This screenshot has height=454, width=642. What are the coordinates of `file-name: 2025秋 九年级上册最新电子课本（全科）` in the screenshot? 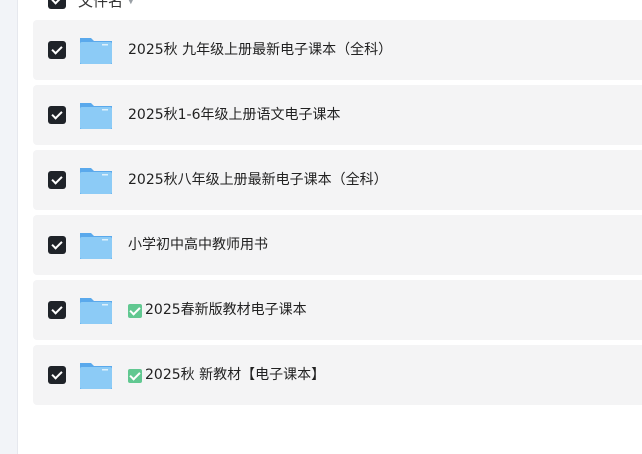 It's located at (260, 50).